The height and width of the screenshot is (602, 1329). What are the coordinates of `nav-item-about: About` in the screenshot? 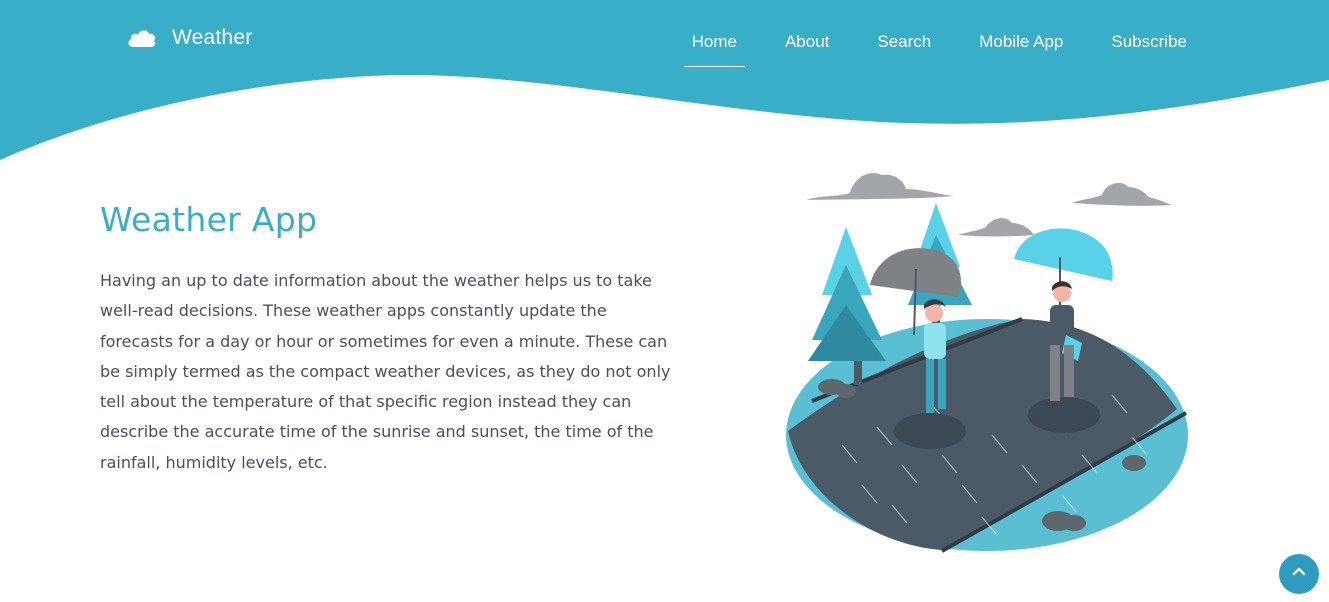 It's located at (807, 48).